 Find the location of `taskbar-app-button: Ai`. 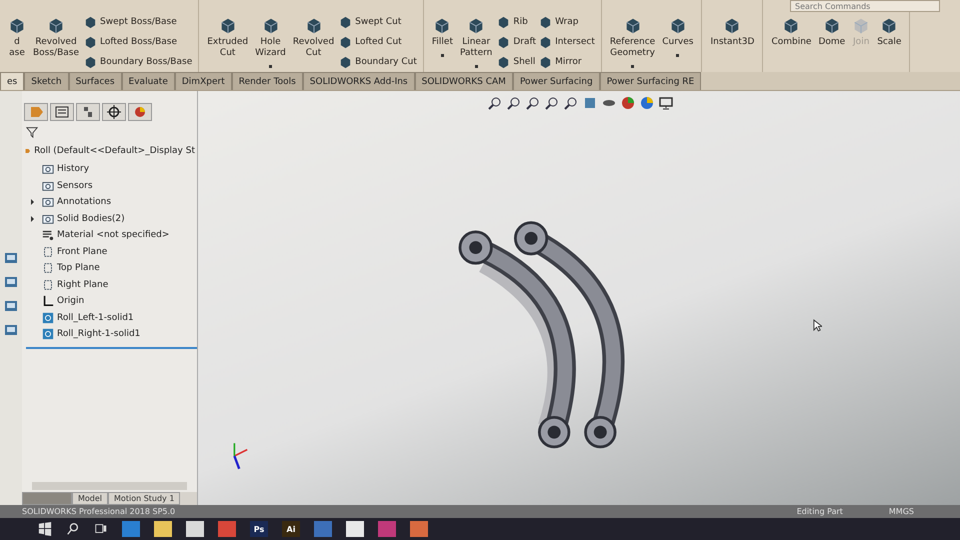

taskbar-app-button: Ai is located at coordinates (291, 529).